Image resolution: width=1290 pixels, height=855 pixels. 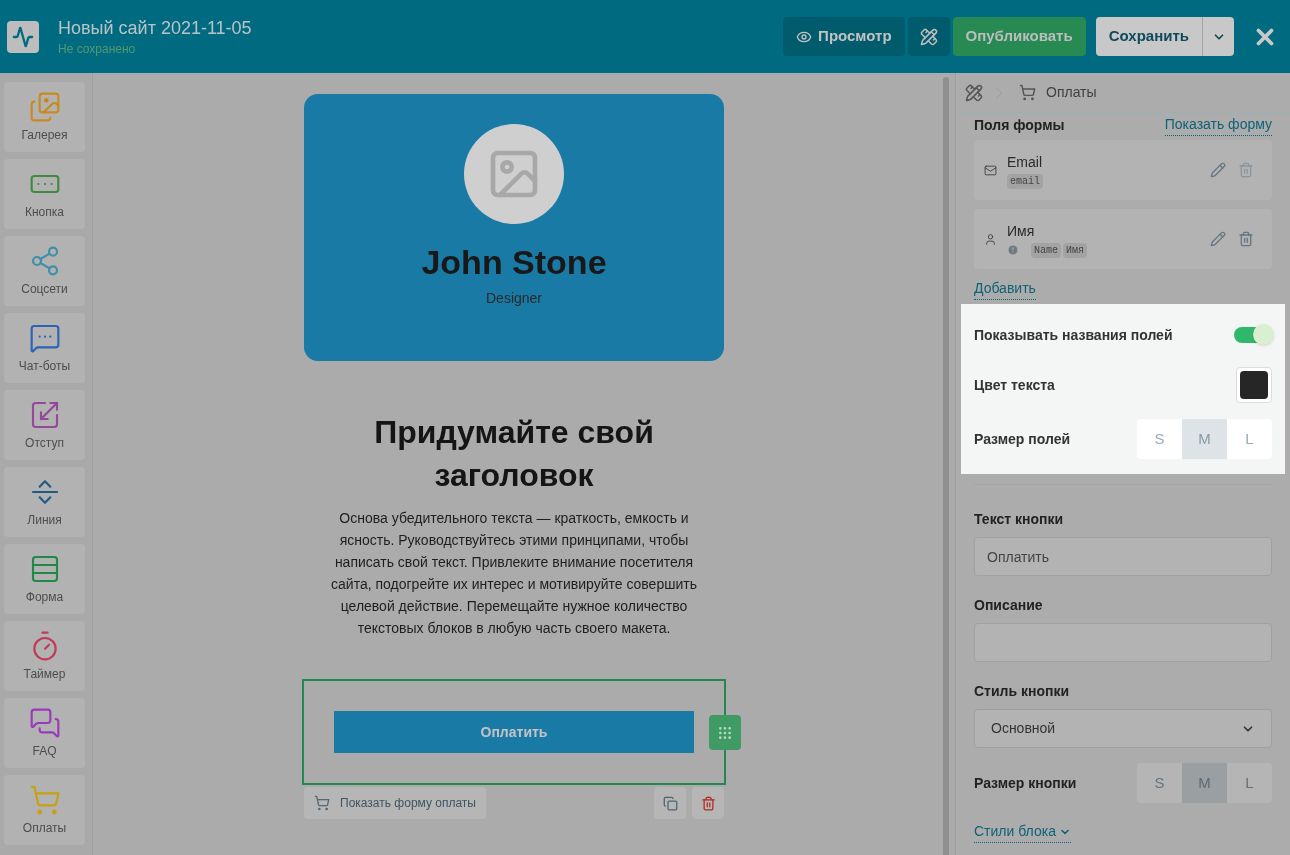 I want to click on duplicate-button, so click(x=670, y=803).